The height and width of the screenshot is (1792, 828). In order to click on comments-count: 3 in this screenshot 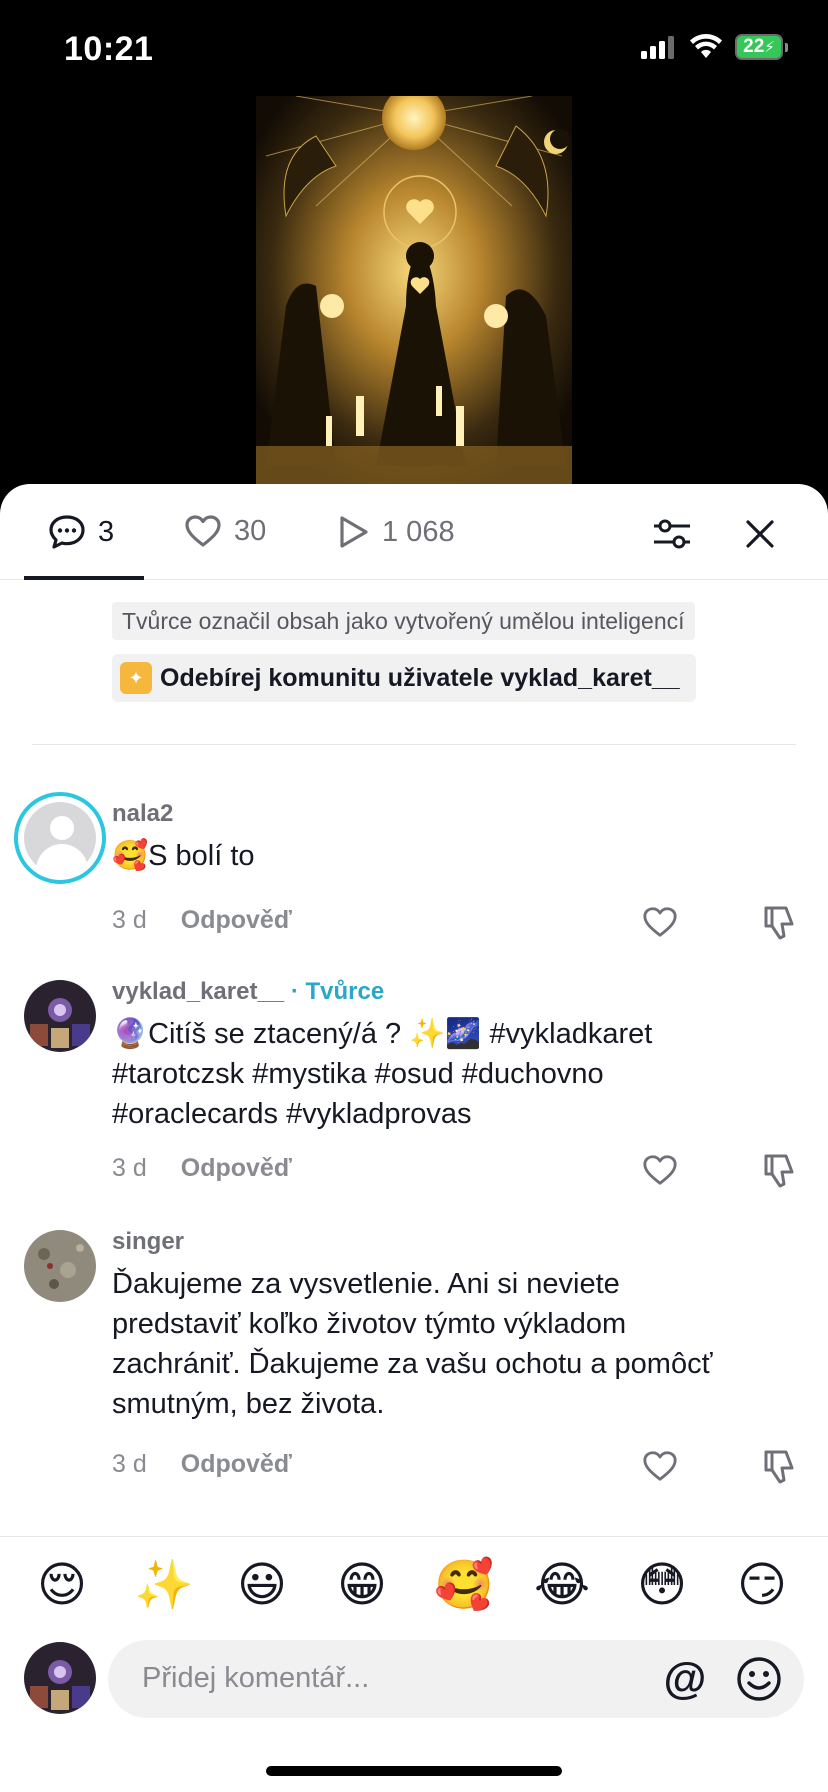, I will do `click(106, 531)`.